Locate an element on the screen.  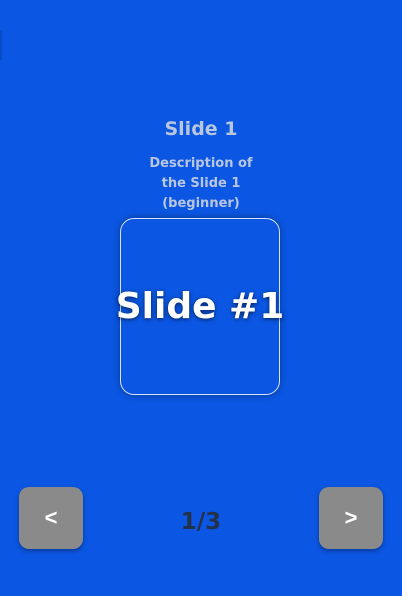
slide-title: Slide 1 is located at coordinates (201, 129).